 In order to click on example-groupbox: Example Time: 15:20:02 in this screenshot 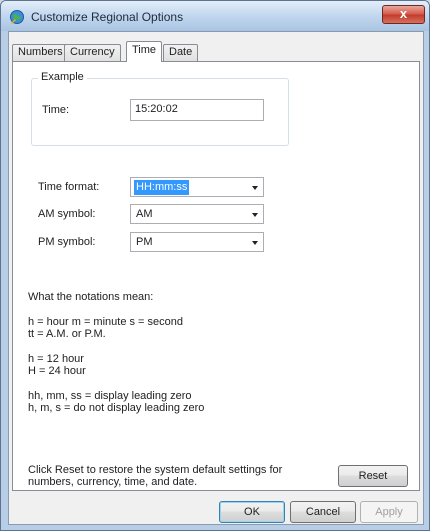, I will do `click(160, 108)`.